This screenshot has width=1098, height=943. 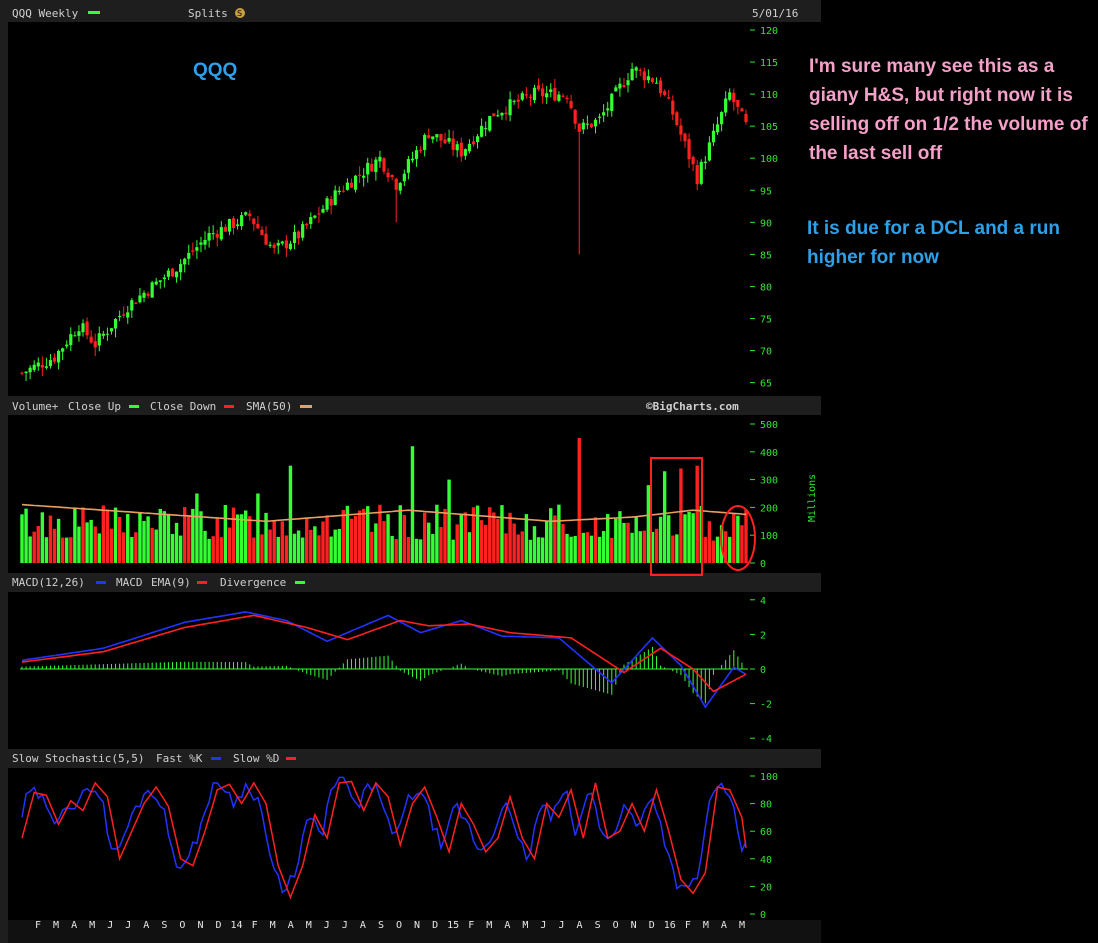 What do you see at coordinates (580, 925) in the screenshot?
I see `x-tick-label: A` at bounding box center [580, 925].